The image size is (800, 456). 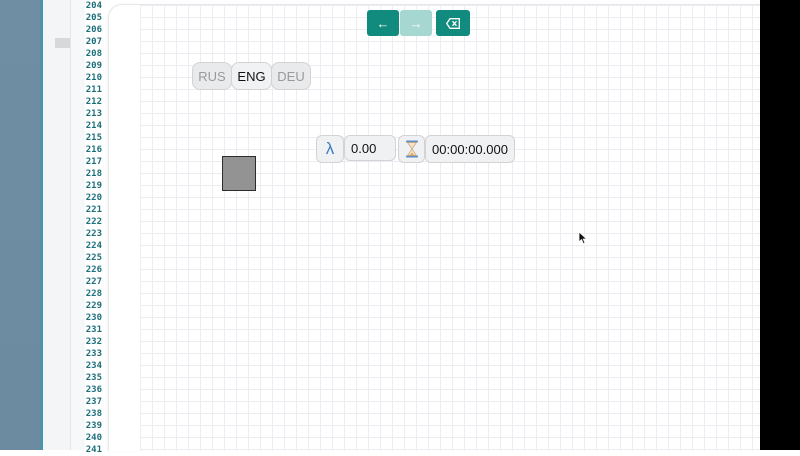 I want to click on line-number: 240, so click(x=93, y=438).